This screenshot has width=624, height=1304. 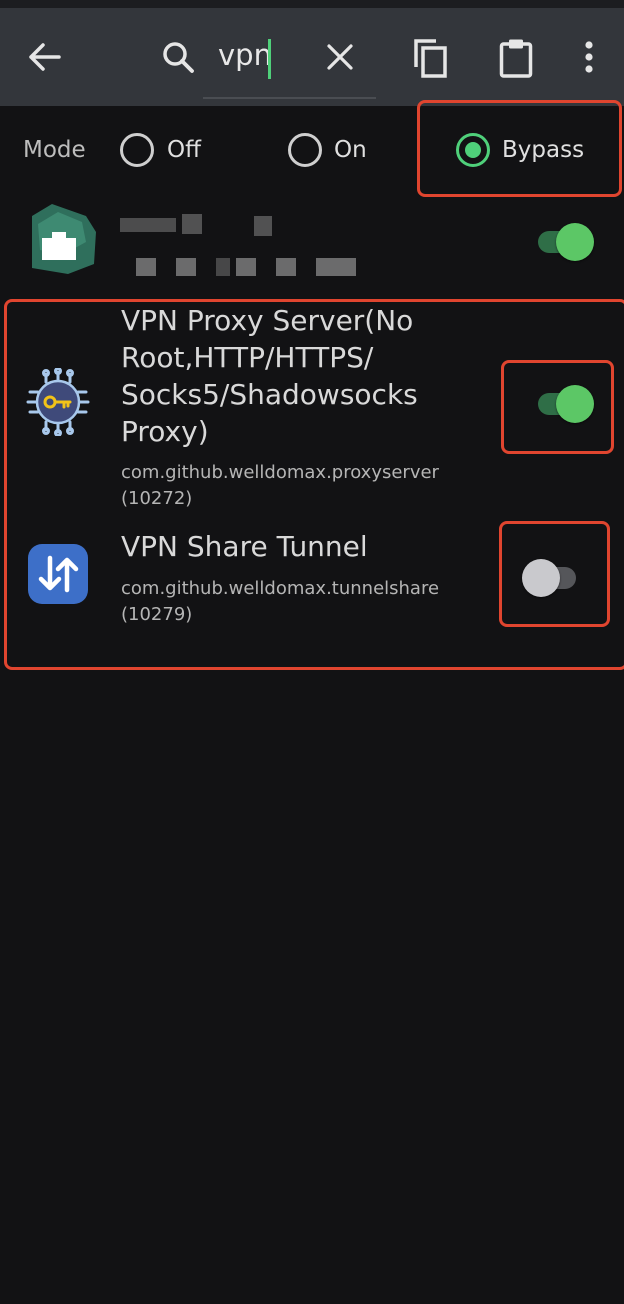 What do you see at coordinates (280, 588) in the screenshot?
I see `package-name: com.github.welldomax.tunnelshare` at bounding box center [280, 588].